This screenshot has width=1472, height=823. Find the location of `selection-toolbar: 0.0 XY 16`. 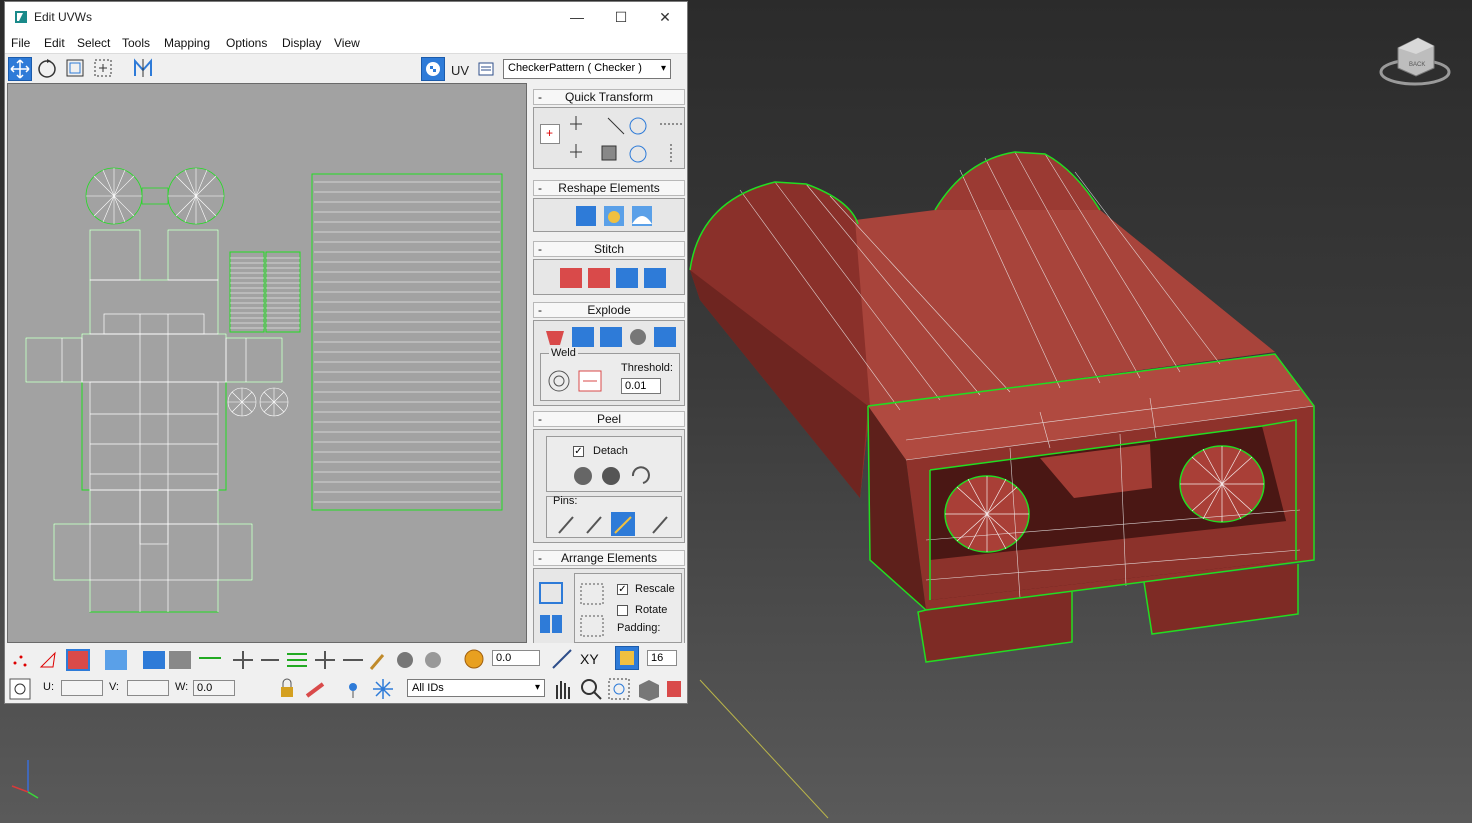

selection-toolbar: 0.0 XY 16 is located at coordinates (346, 658).